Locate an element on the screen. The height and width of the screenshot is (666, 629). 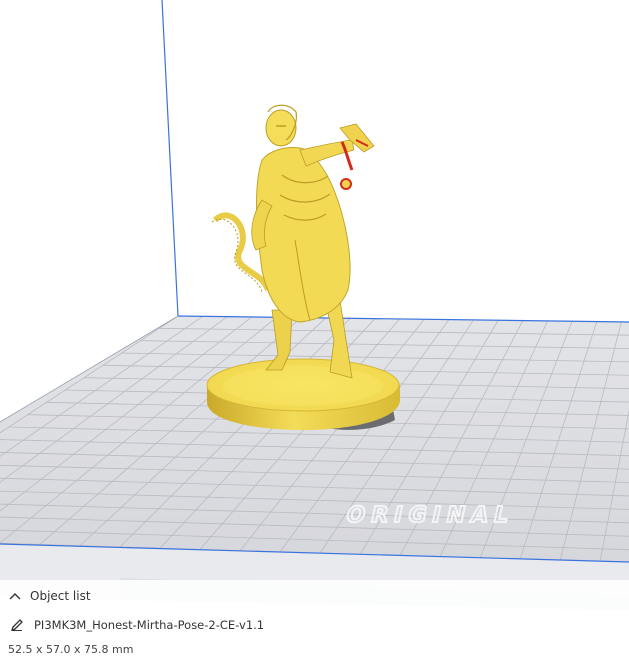
plate-watermark: ORIGINAL is located at coordinates (430, 515).